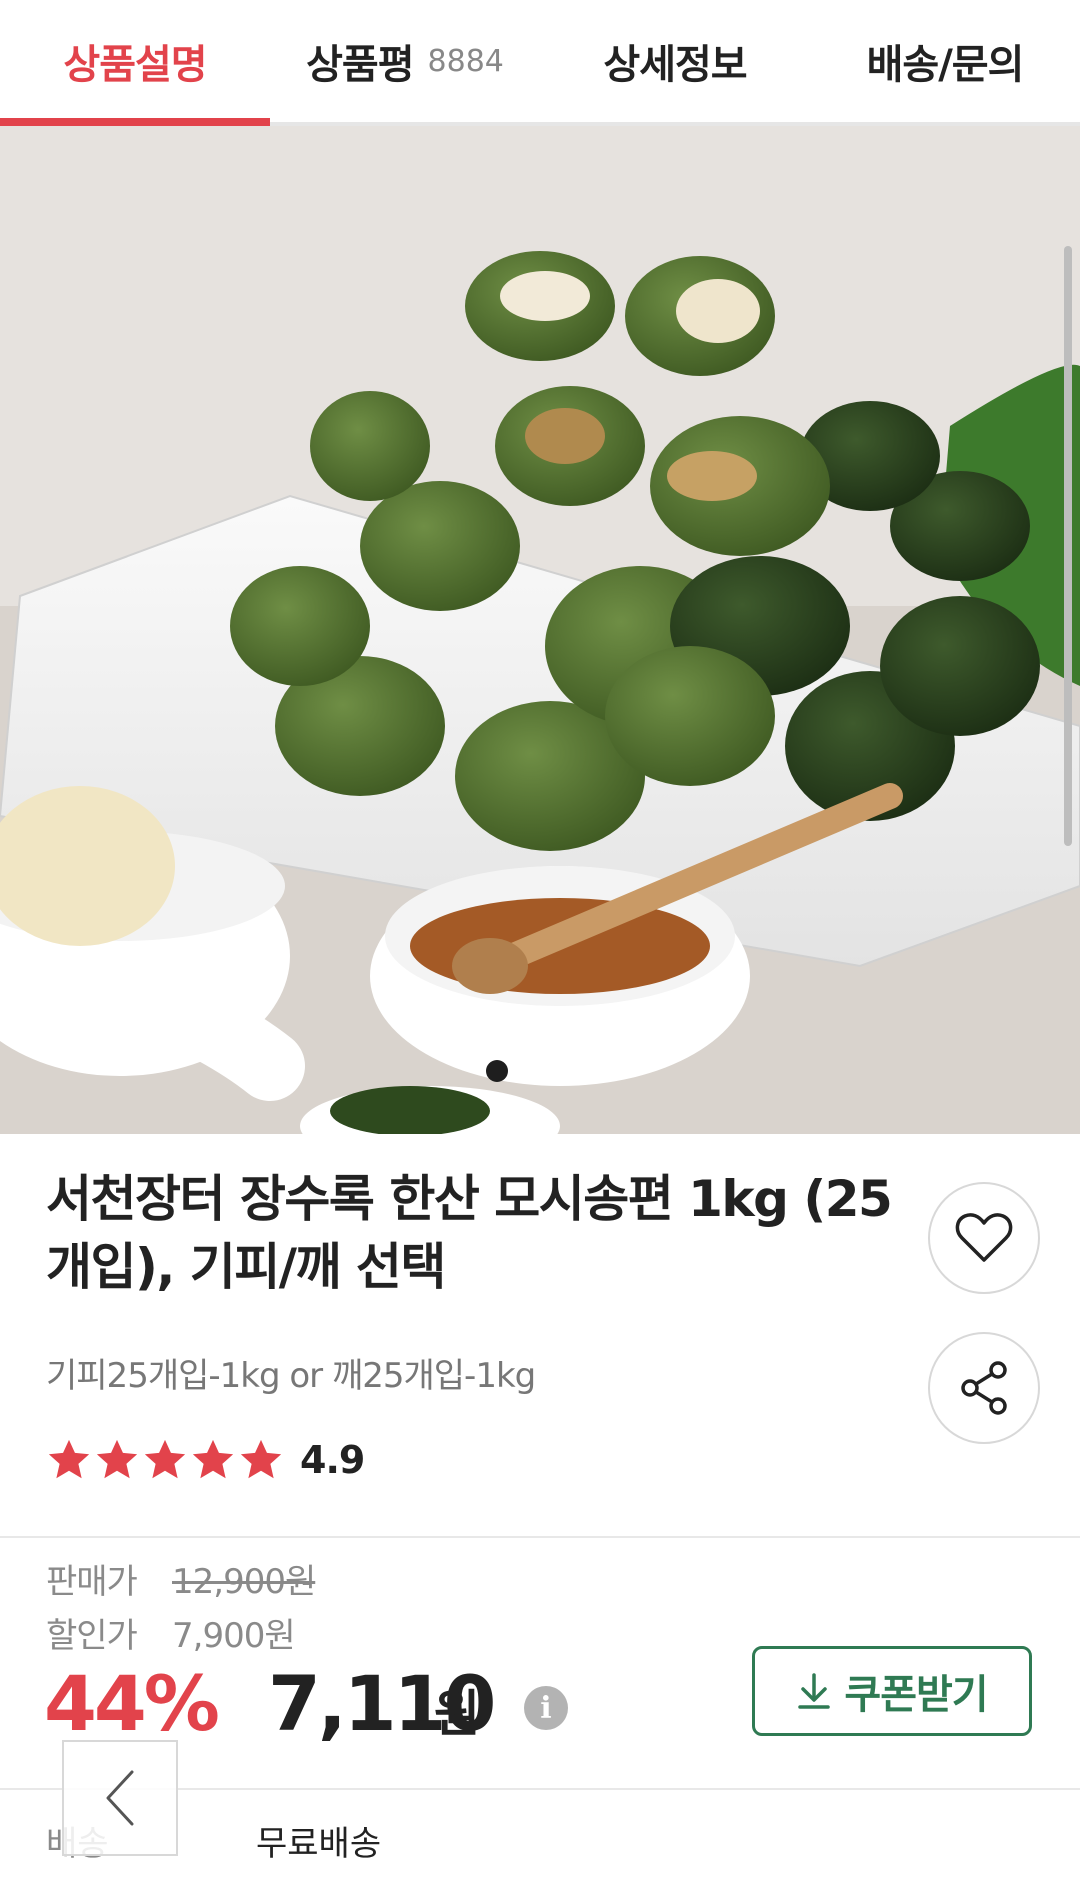 The height and width of the screenshot is (1885, 1080). Describe the element at coordinates (540, 1537) in the screenshot. I see `divider` at that location.